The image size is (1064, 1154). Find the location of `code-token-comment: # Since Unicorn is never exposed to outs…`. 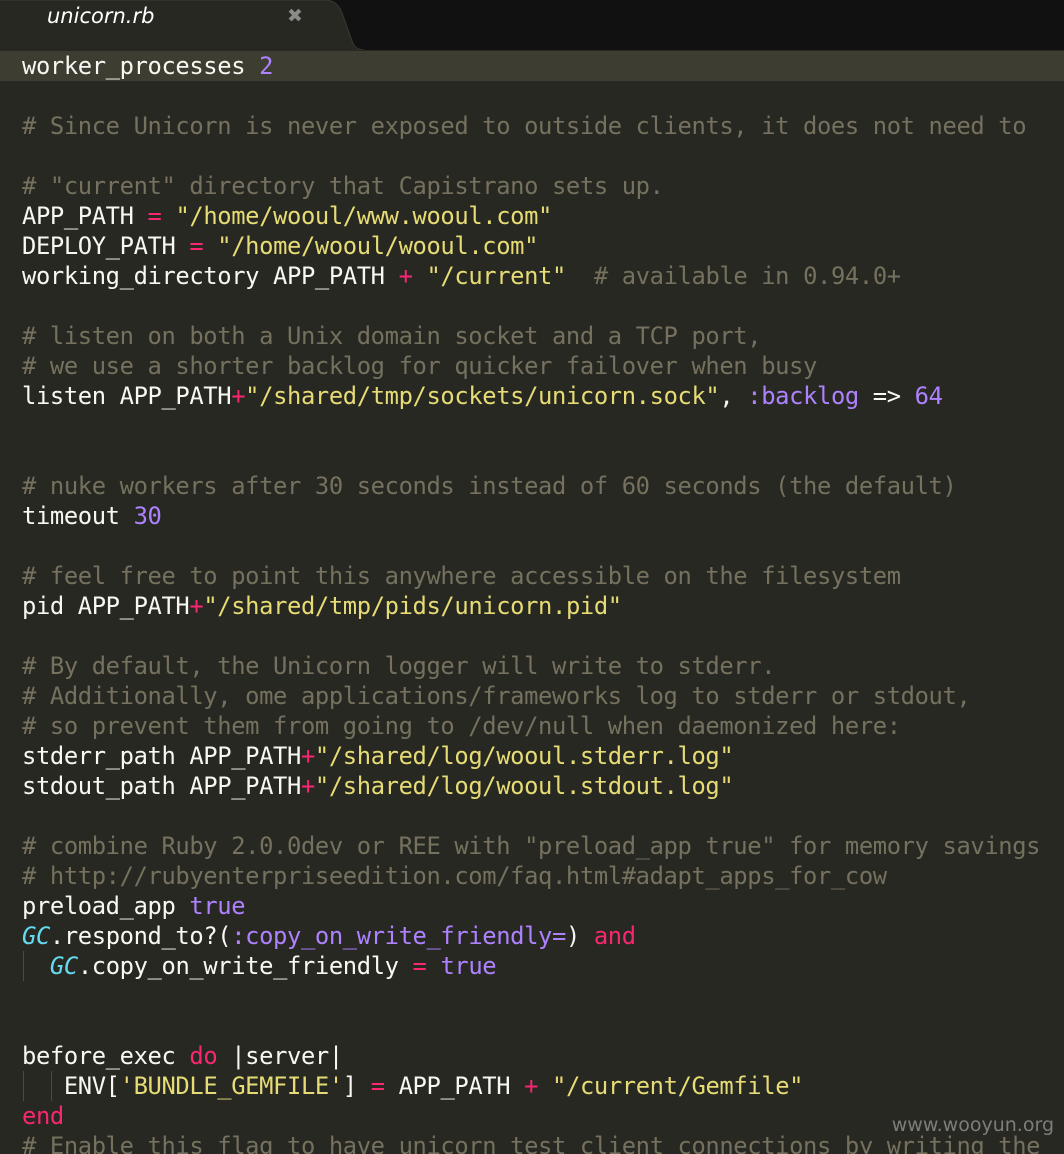

code-token-comment: # Since Unicorn is never exposed to outs… is located at coordinates (524, 126).